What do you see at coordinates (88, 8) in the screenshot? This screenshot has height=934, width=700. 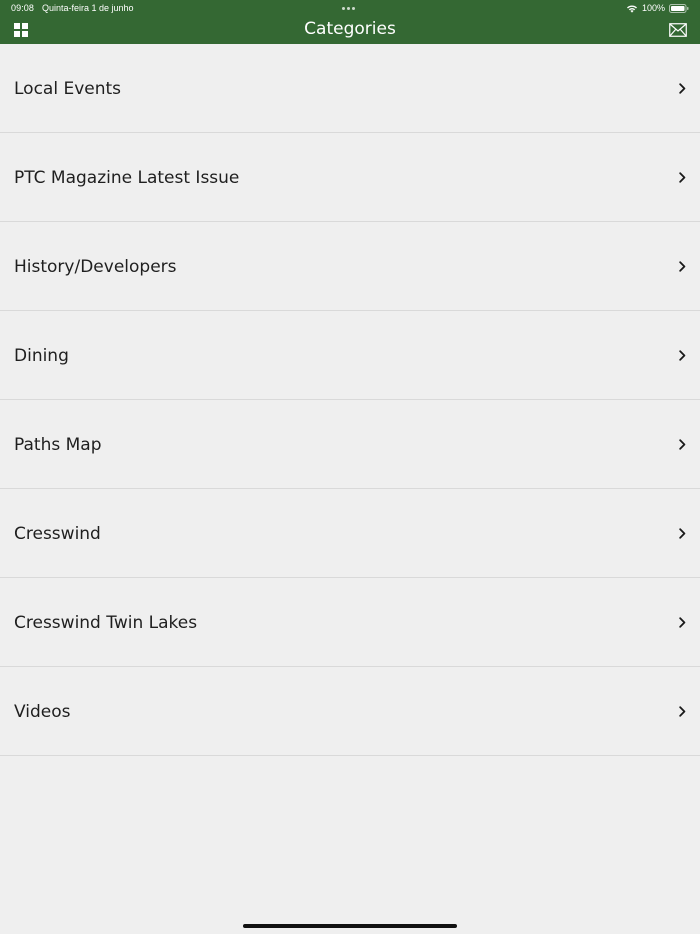 I see `status-date: Quinta-feira 1 de junho` at bounding box center [88, 8].